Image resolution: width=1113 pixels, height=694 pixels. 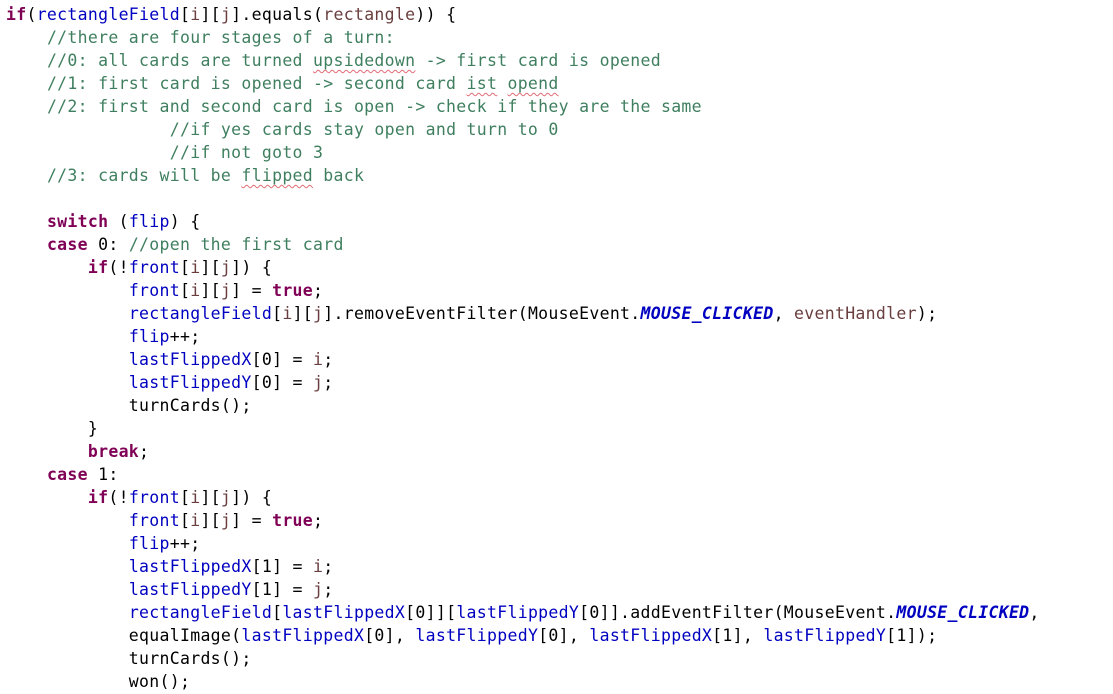 What do you see at coordinates (246, 152) in the screenshot?
I see `comment-token: //if not goto 3` at bounding box center [246, 152].